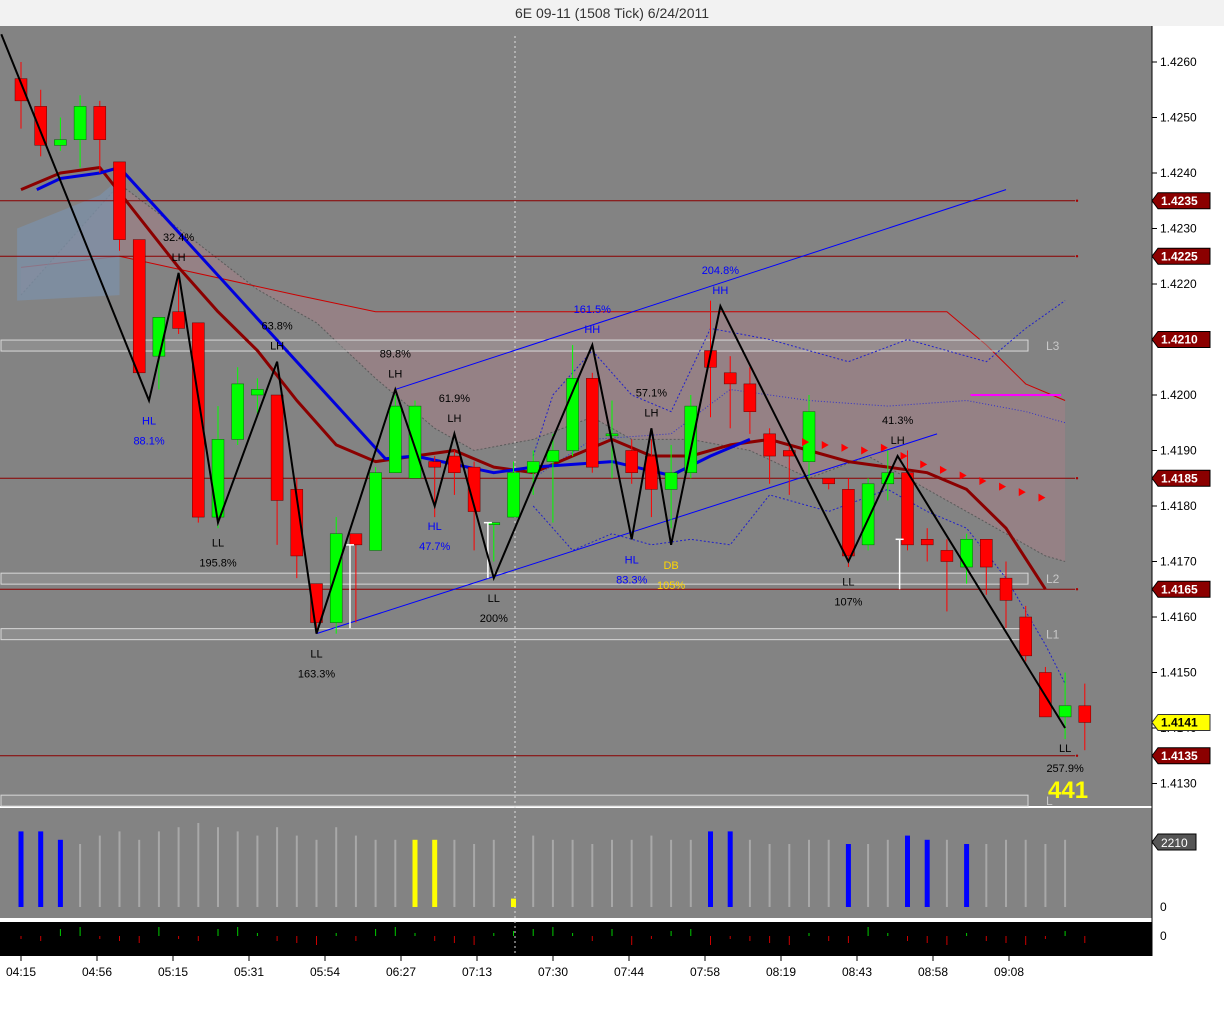 This screenshot has height=1014, width=1224. What do you see at coordinates (1178, 395) in the screenshot?
I see `y-tick-label: 1.4200` at bounding box center [1178, 395].